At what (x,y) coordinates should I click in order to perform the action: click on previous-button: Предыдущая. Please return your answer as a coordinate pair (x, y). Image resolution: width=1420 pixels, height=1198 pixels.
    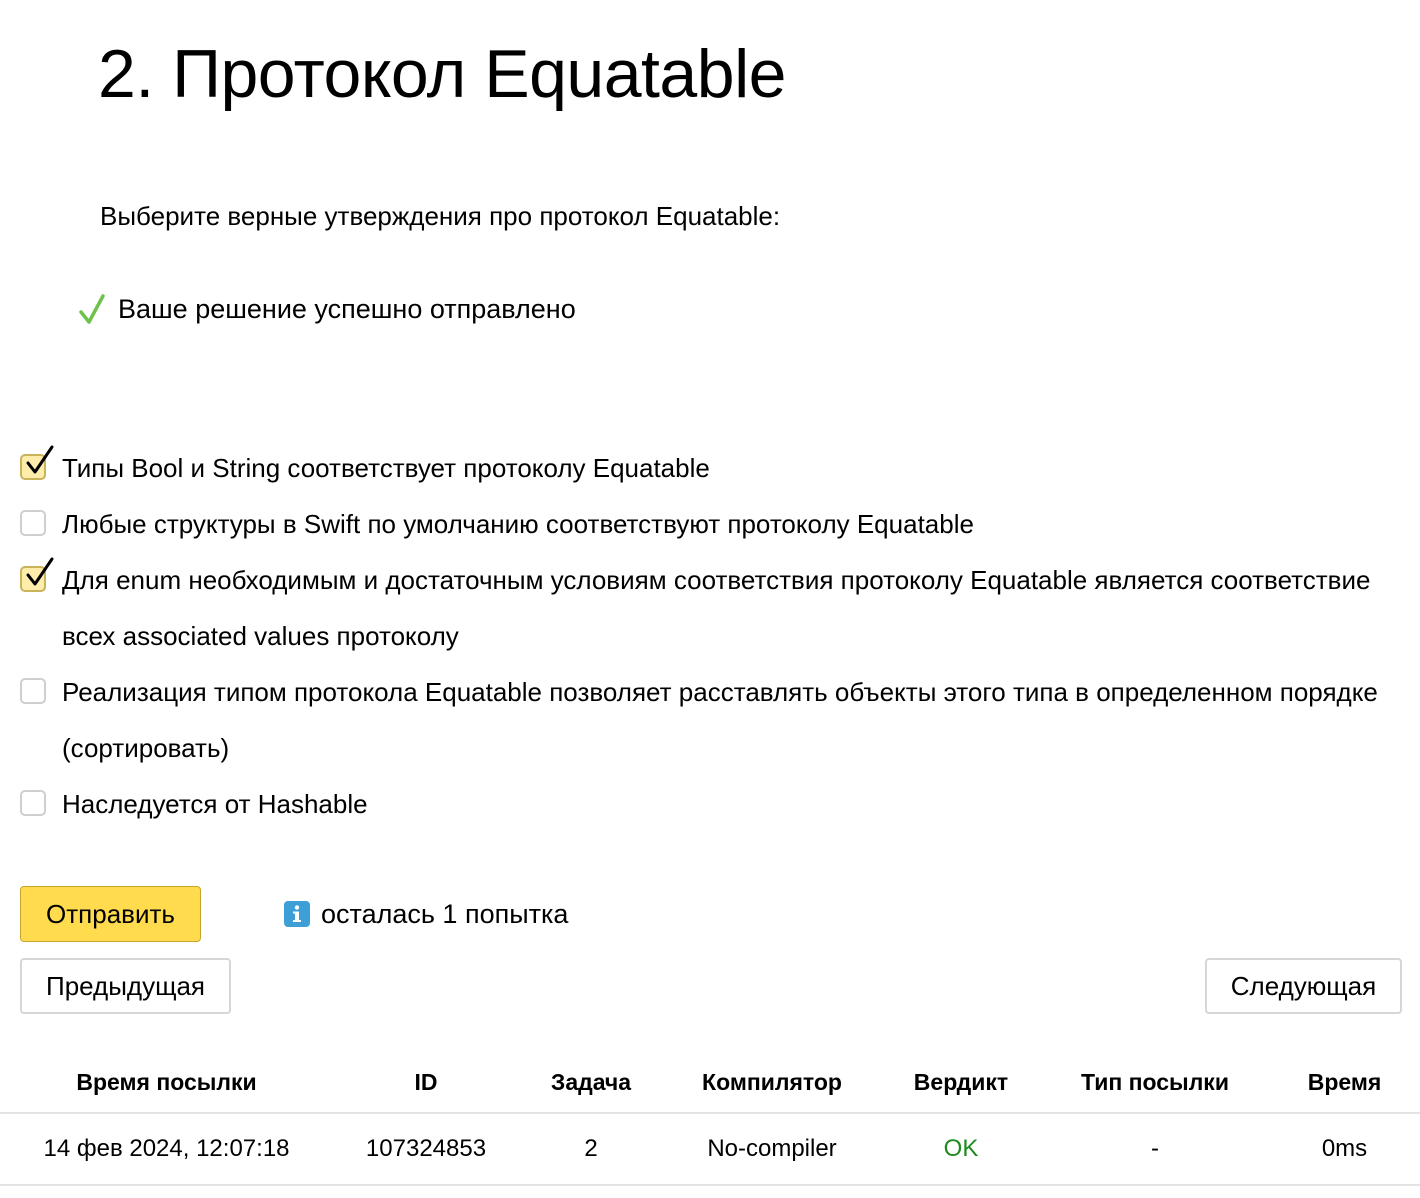
    Looking at the image, I should click on (125, 986).